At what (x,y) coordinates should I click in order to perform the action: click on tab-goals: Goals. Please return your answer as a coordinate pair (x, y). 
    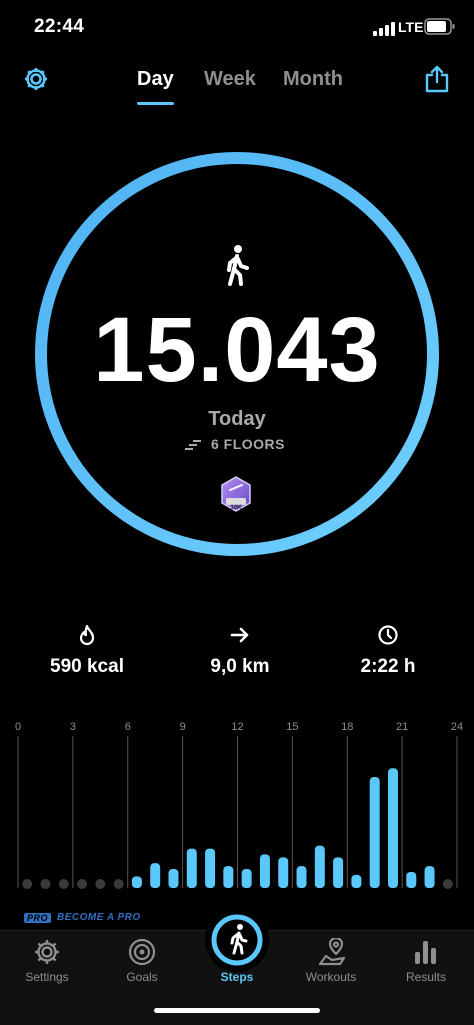
    Looking at the image, I should click on (142, 977).